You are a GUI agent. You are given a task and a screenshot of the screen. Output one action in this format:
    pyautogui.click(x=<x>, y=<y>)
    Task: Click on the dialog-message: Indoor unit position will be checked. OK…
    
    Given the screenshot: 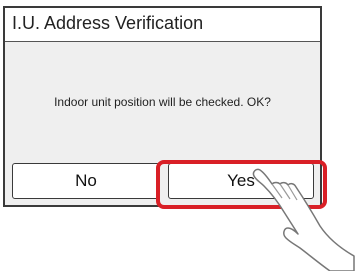 What is the action you would take?
    pyautogui.click(x=162, y=102)
    